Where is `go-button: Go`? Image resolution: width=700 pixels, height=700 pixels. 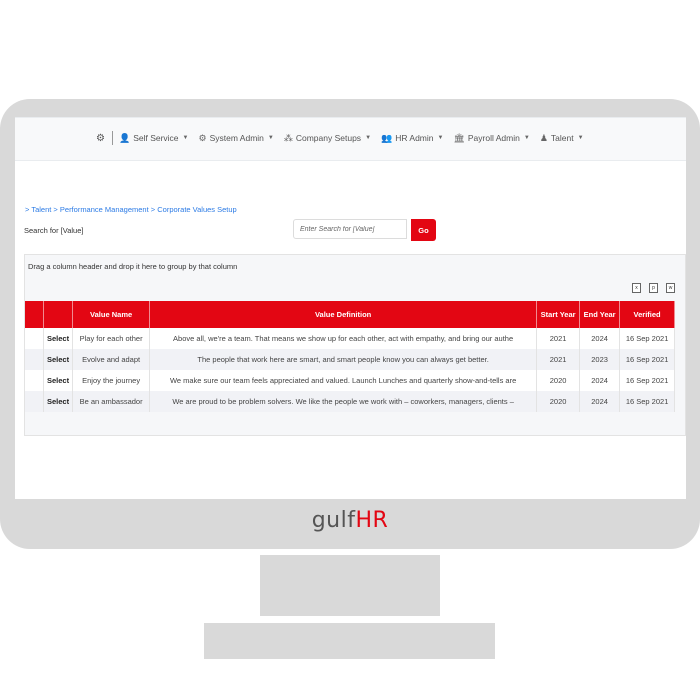
go-button: Go is located at coordinates (423, 230).